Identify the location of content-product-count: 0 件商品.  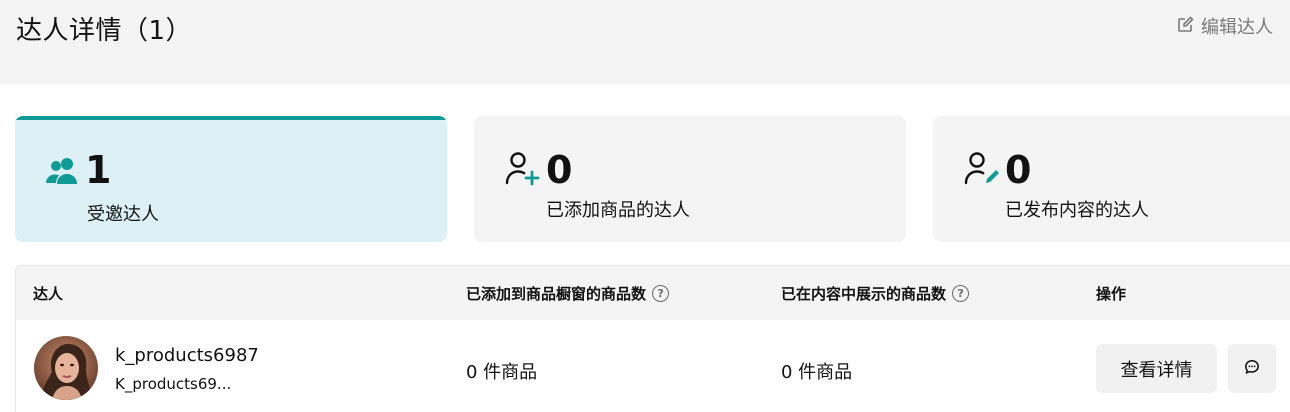
(817, 372).